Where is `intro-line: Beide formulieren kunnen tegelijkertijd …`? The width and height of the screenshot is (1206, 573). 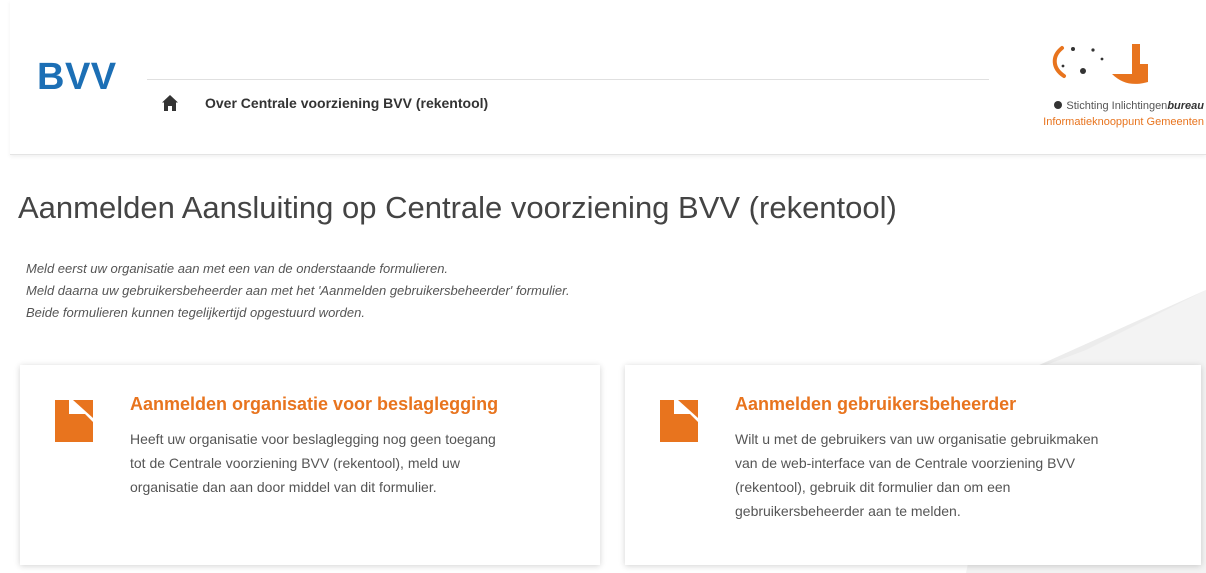
intro-line: Beide formulieren kunnen tegelijkertijd … is located at coordinates (195, 312).